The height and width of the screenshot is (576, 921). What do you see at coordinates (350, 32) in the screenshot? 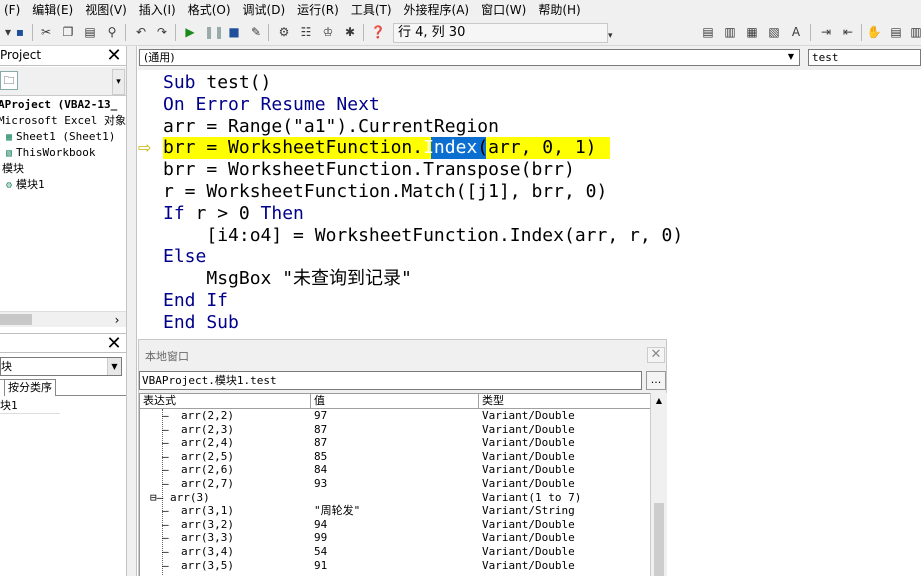
I see `toolbox-icon: ✱` at bounding box center [350, 32].